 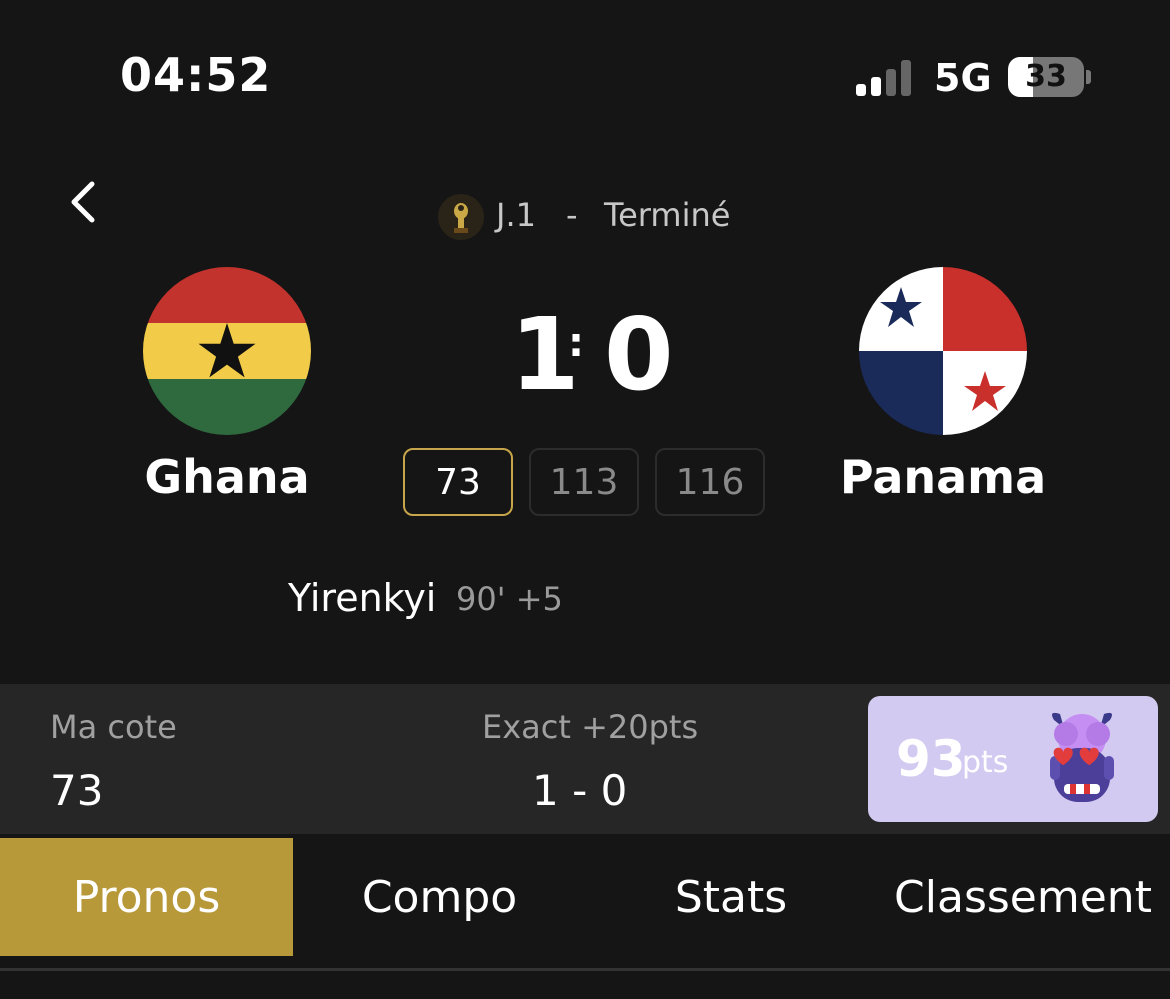 What do you see at coordinates (227, 351) in the screenshot?
I see `ghana-flag-icon` at bounding box center [227, 351].